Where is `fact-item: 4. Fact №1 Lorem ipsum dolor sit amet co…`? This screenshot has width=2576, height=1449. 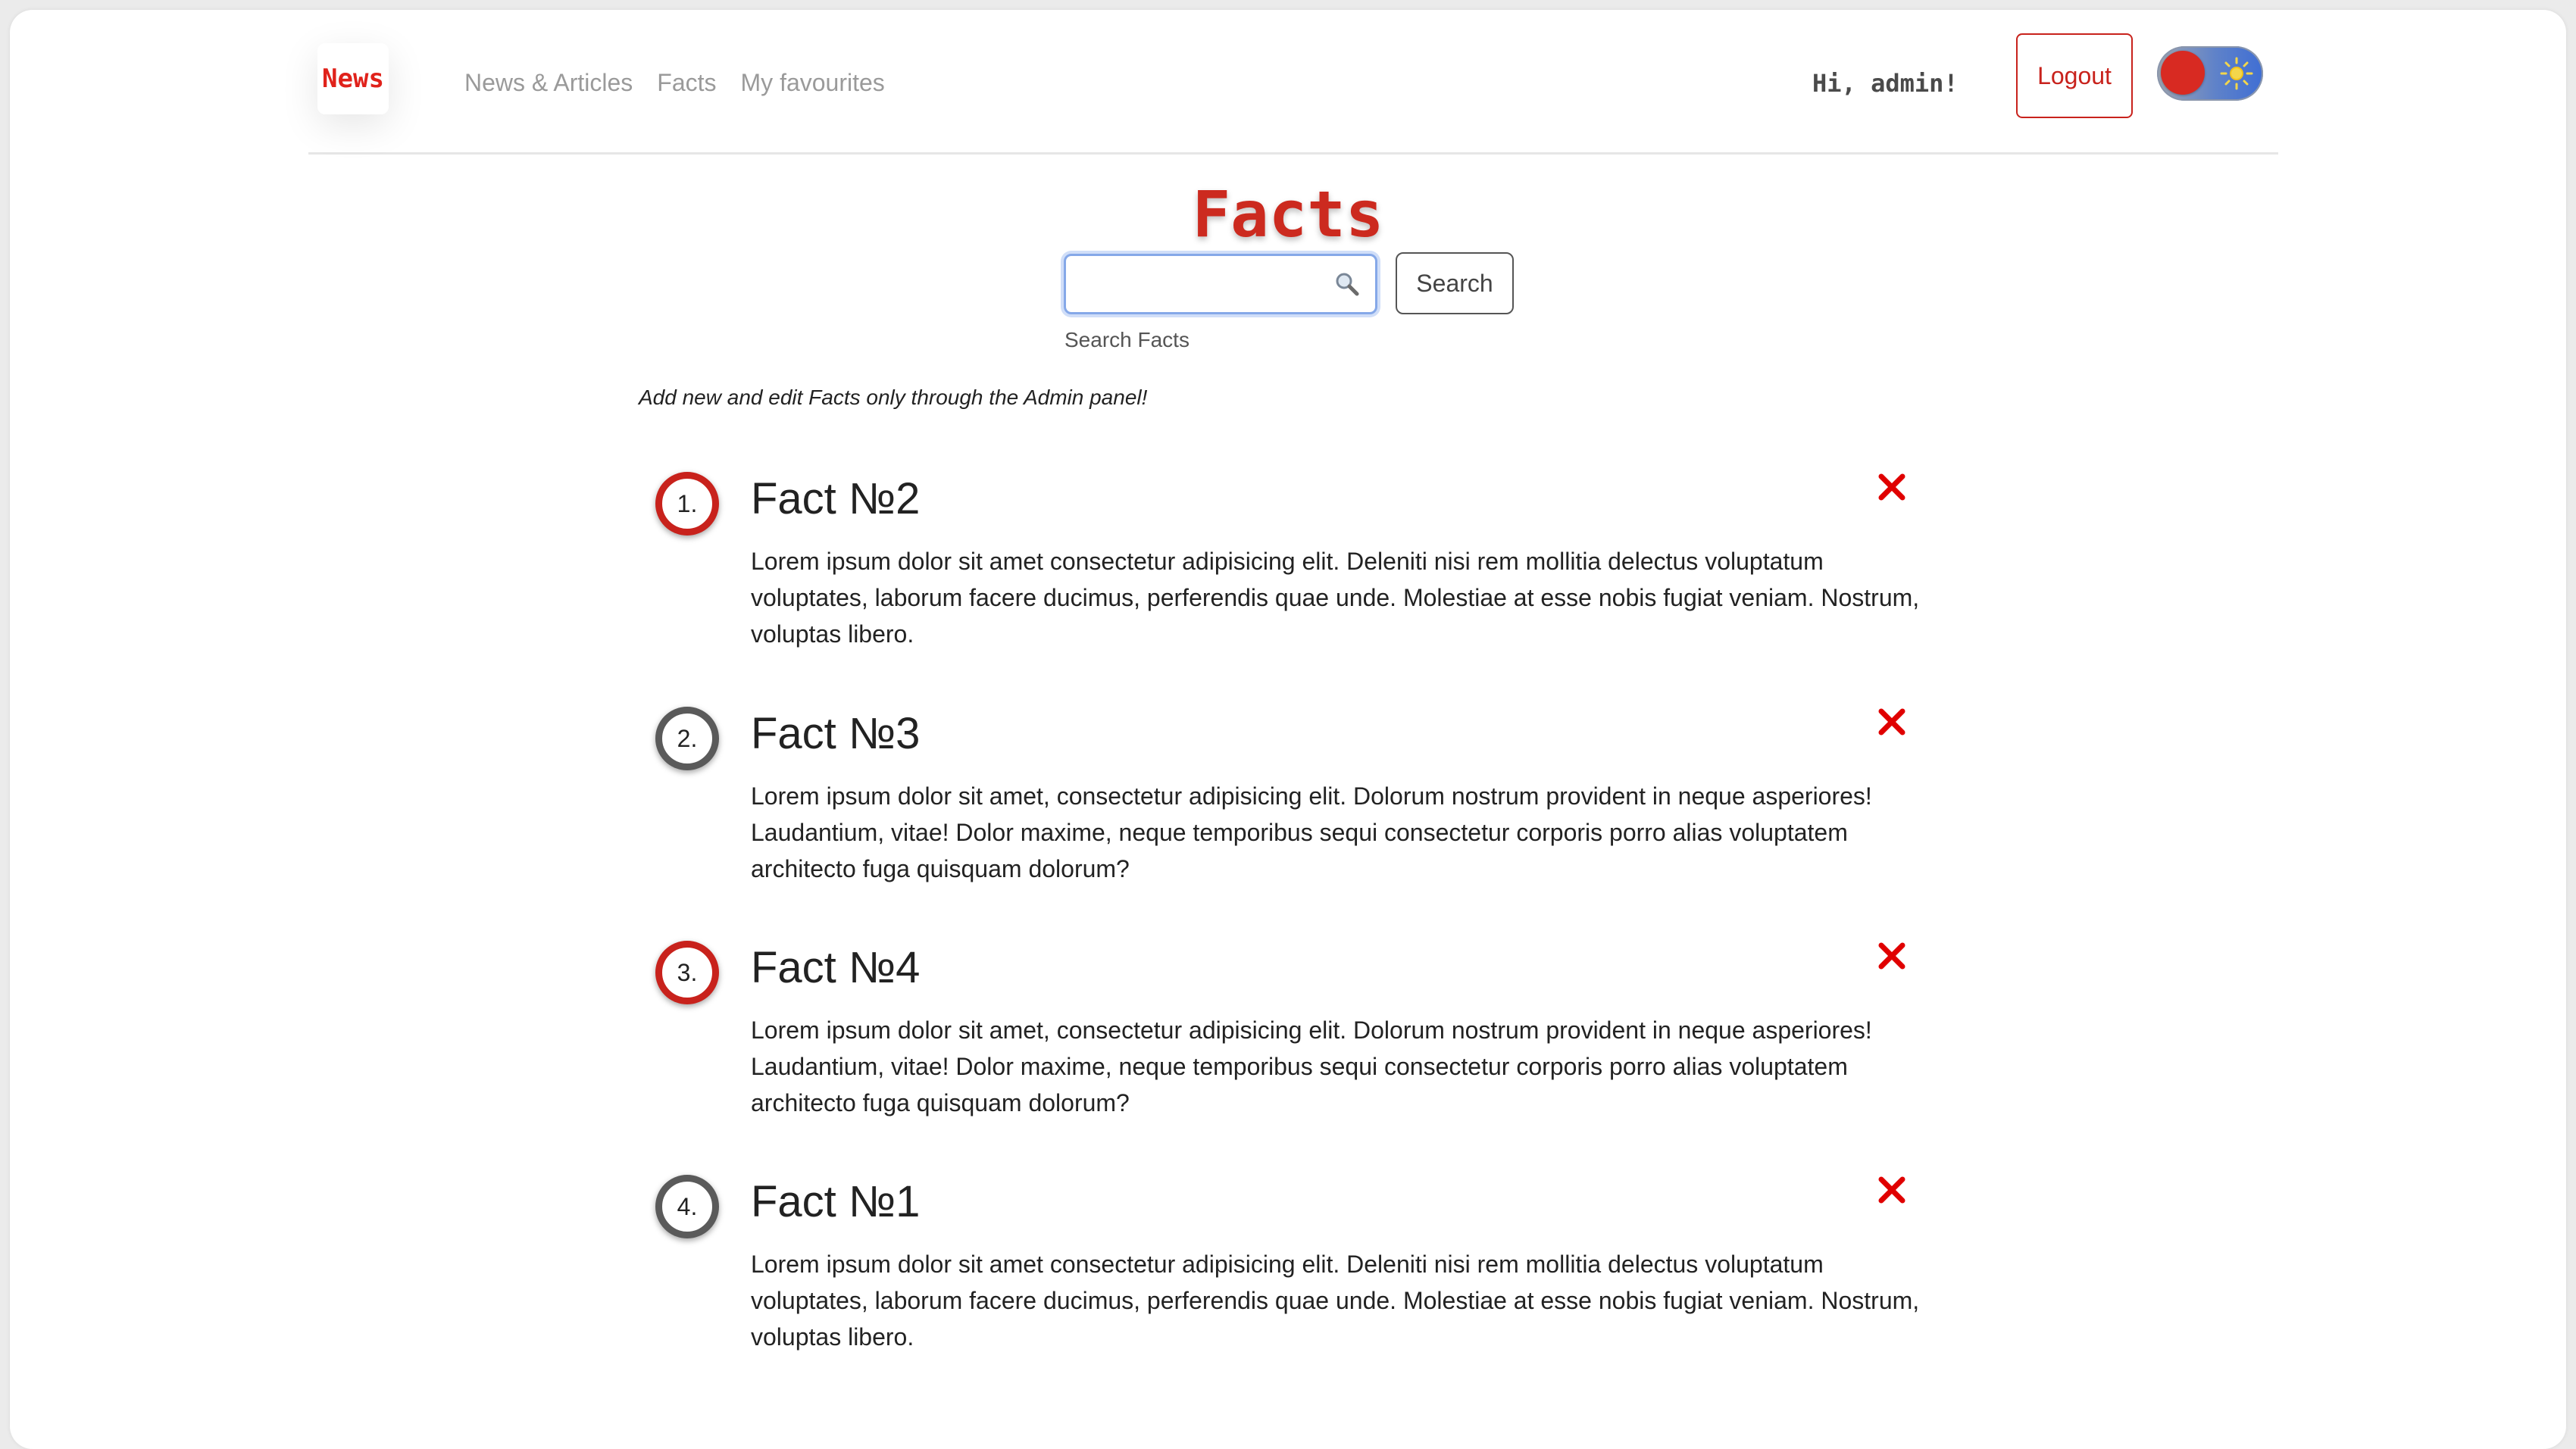
fact-item: 4. Fact №1 Lorem ipsum dolor sit amet co… is located at coordinates (1299, 1281).